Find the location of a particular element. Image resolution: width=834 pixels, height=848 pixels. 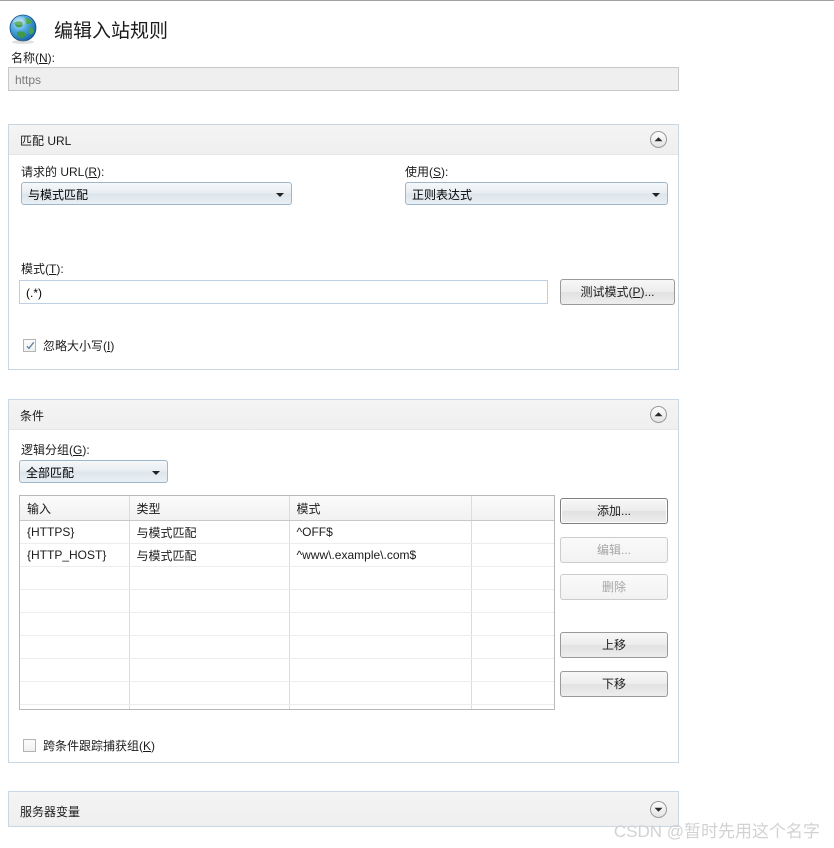

logical-grouping-label: 逻辑分组(G): is located at coordinates (55, 450).